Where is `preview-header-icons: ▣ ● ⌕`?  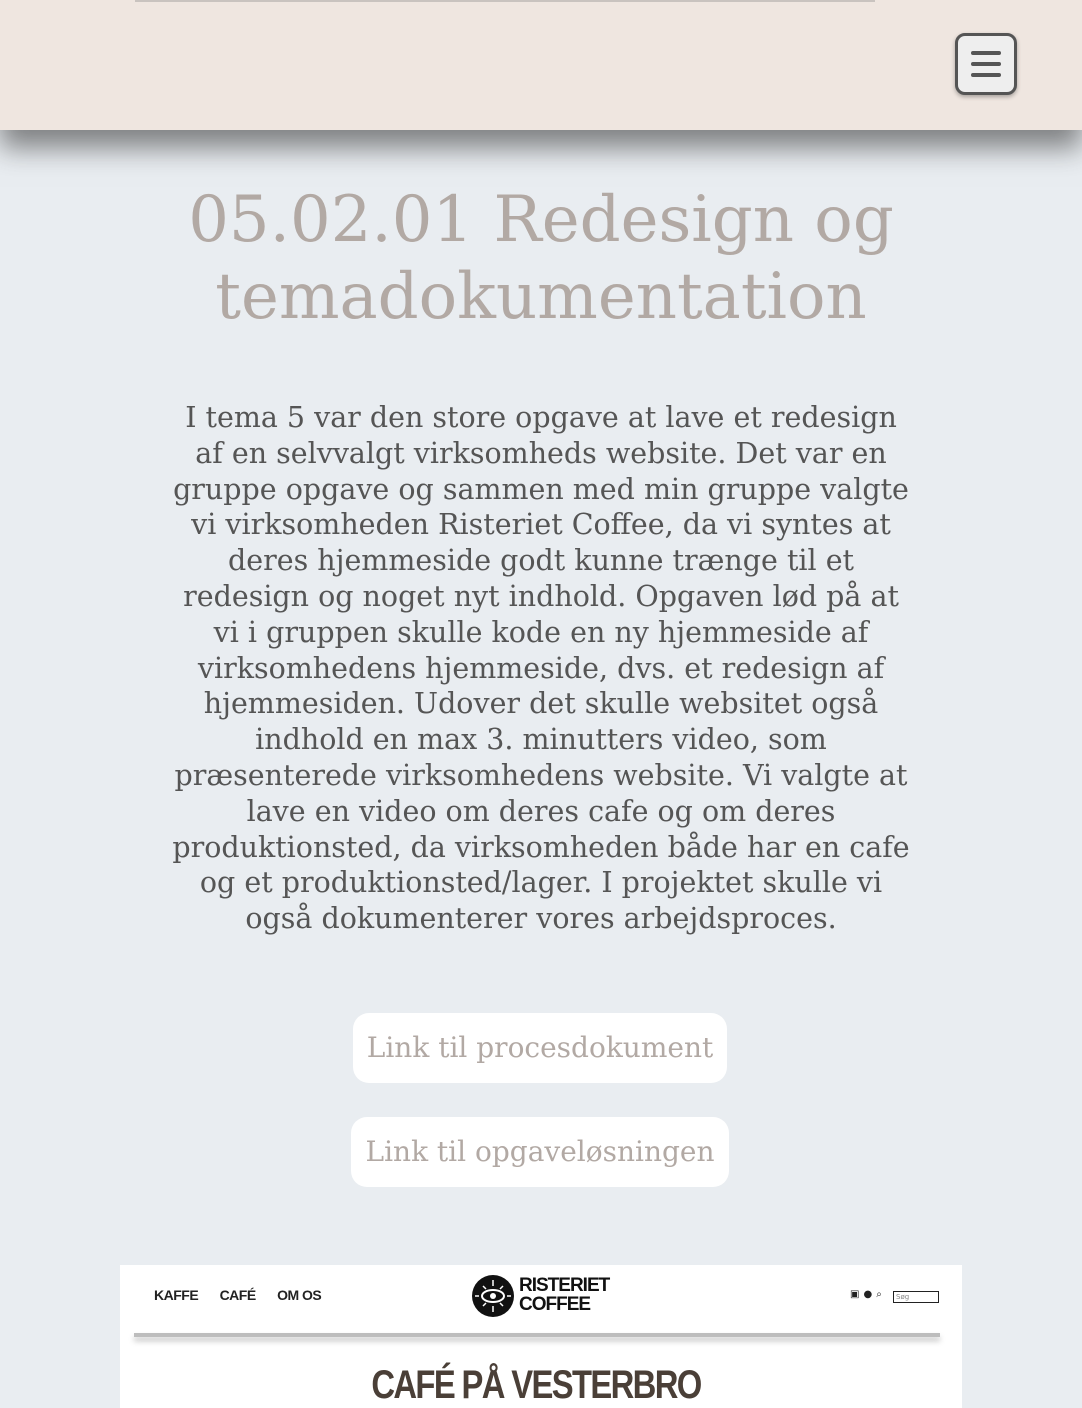 preview-header-icons: ▣ ● ⌕ is located at coordinates (868, 1294).